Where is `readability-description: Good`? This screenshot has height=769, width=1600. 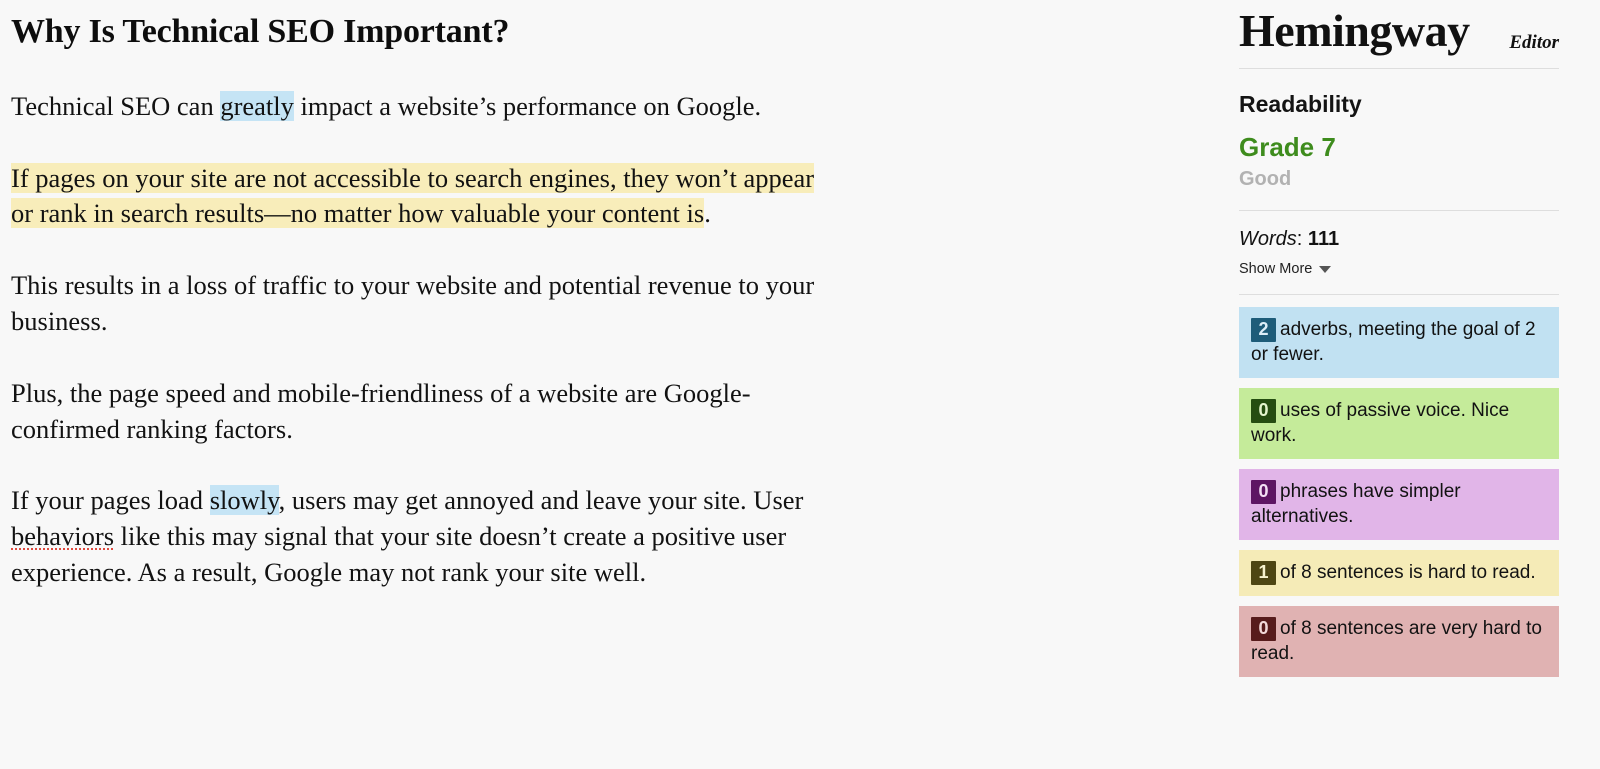
readability-description: Good is located at coordinates (1265, 179).